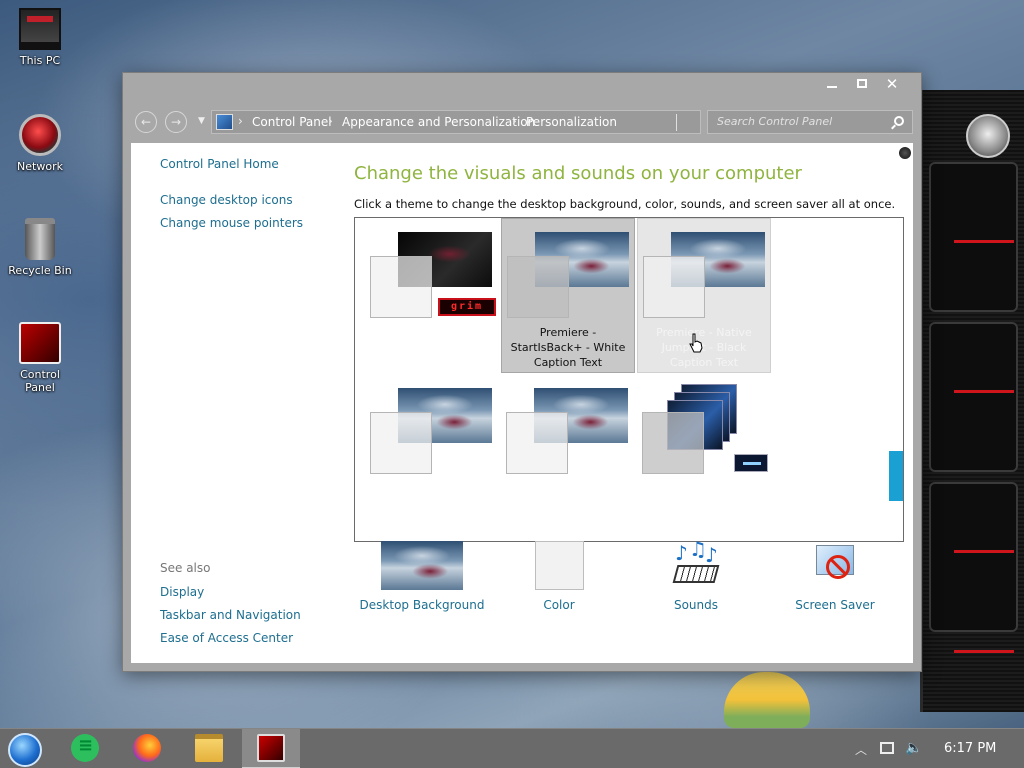 The image size is (1024, 768). Describe the element at coordinates (438, 122) in the screenshot. I see `breadcrumb-appearance: Appearance and Personalization` at that location.